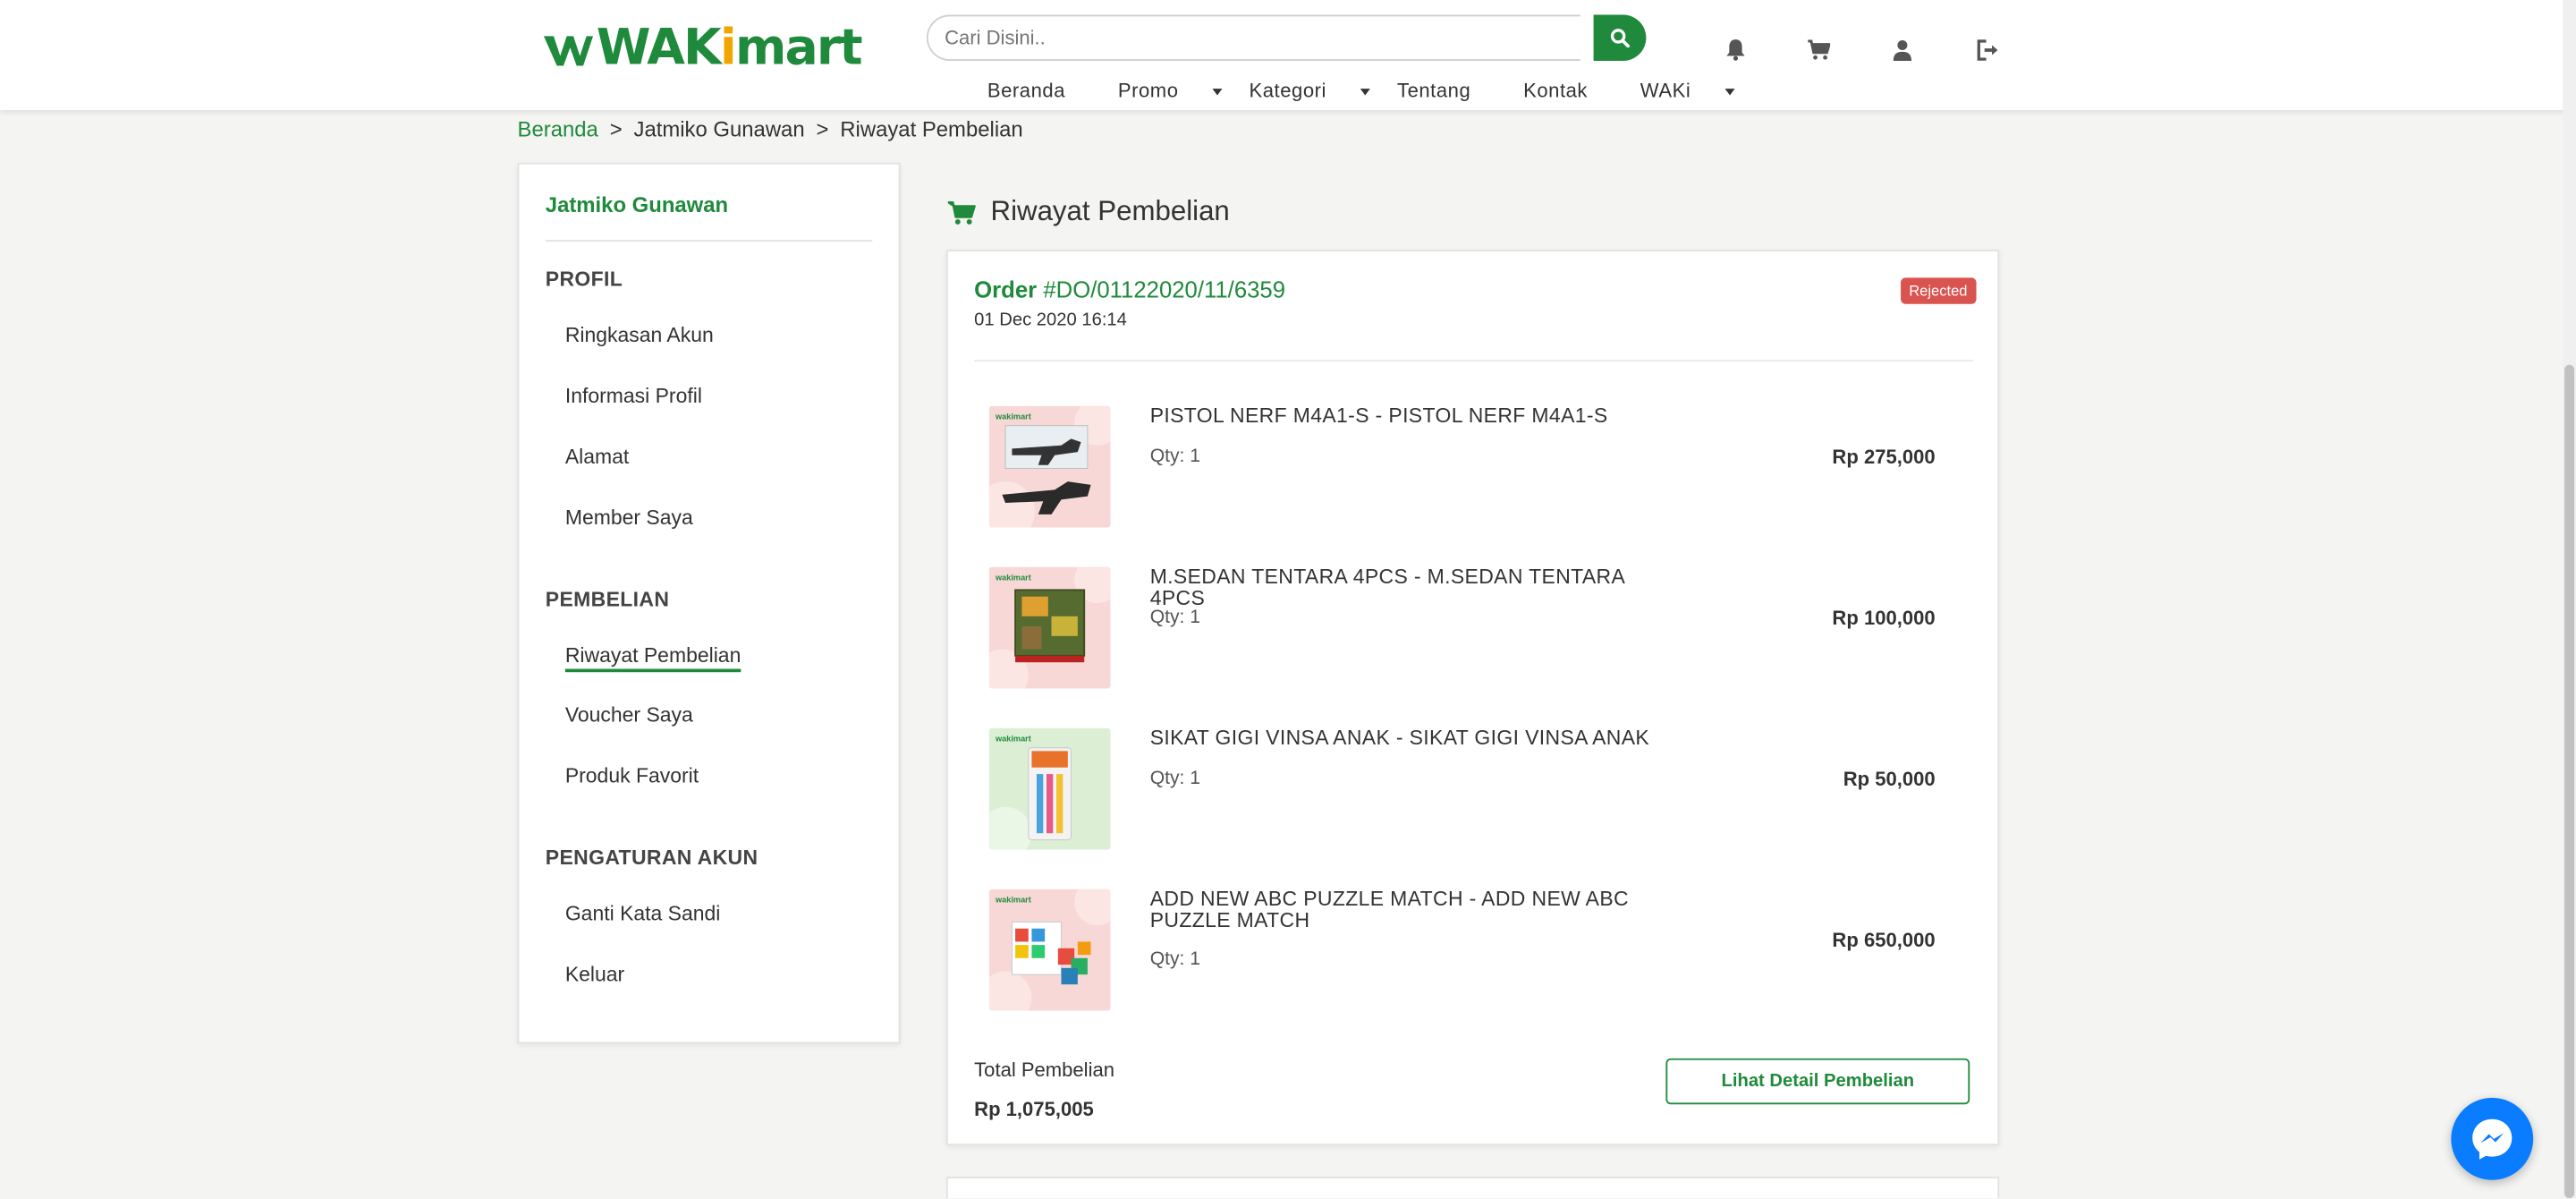 The image size is (2576, 1199). What do you see at coordinates (568, 51) in the screenshot?
I see `logo-mark-icon` at bounding box center [568, 51].